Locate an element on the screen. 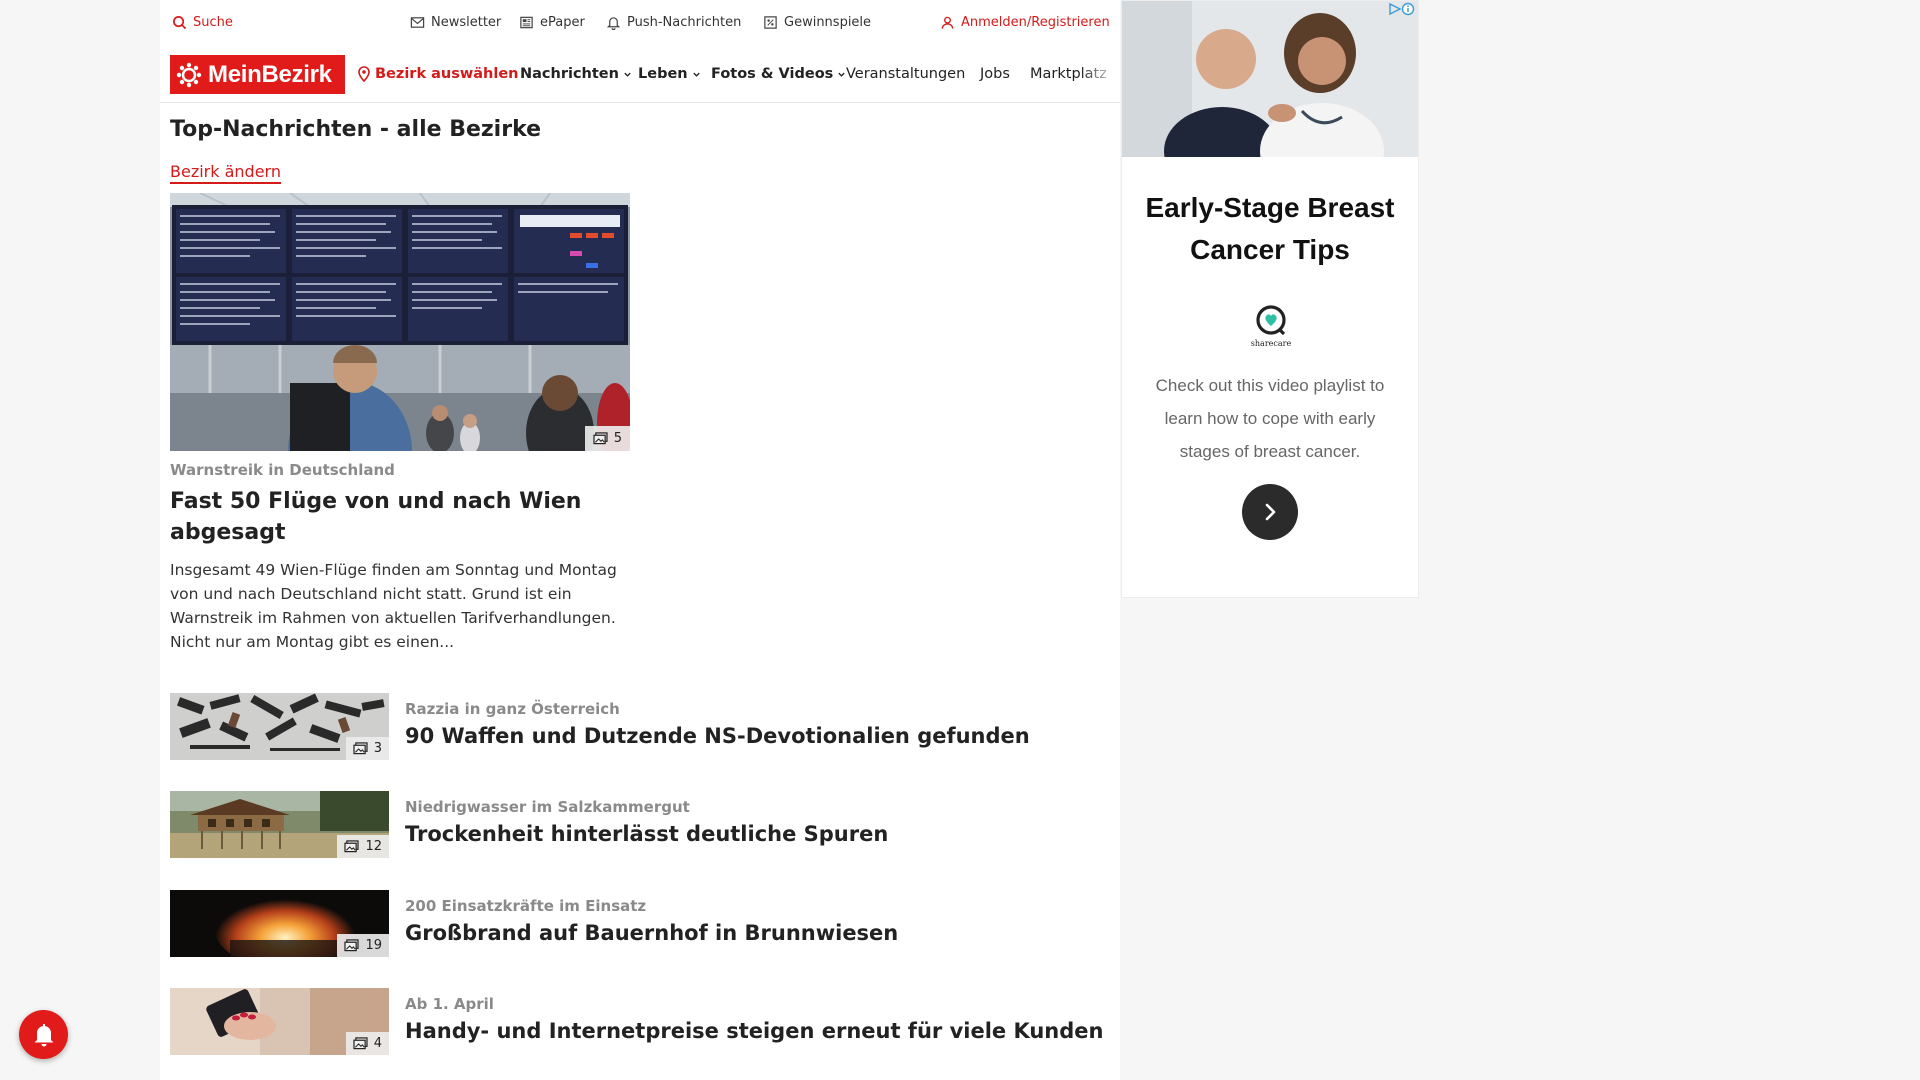 The image size is (1920, 1080). photo-count-badge: 4 is located at coordinates (367, 1043).